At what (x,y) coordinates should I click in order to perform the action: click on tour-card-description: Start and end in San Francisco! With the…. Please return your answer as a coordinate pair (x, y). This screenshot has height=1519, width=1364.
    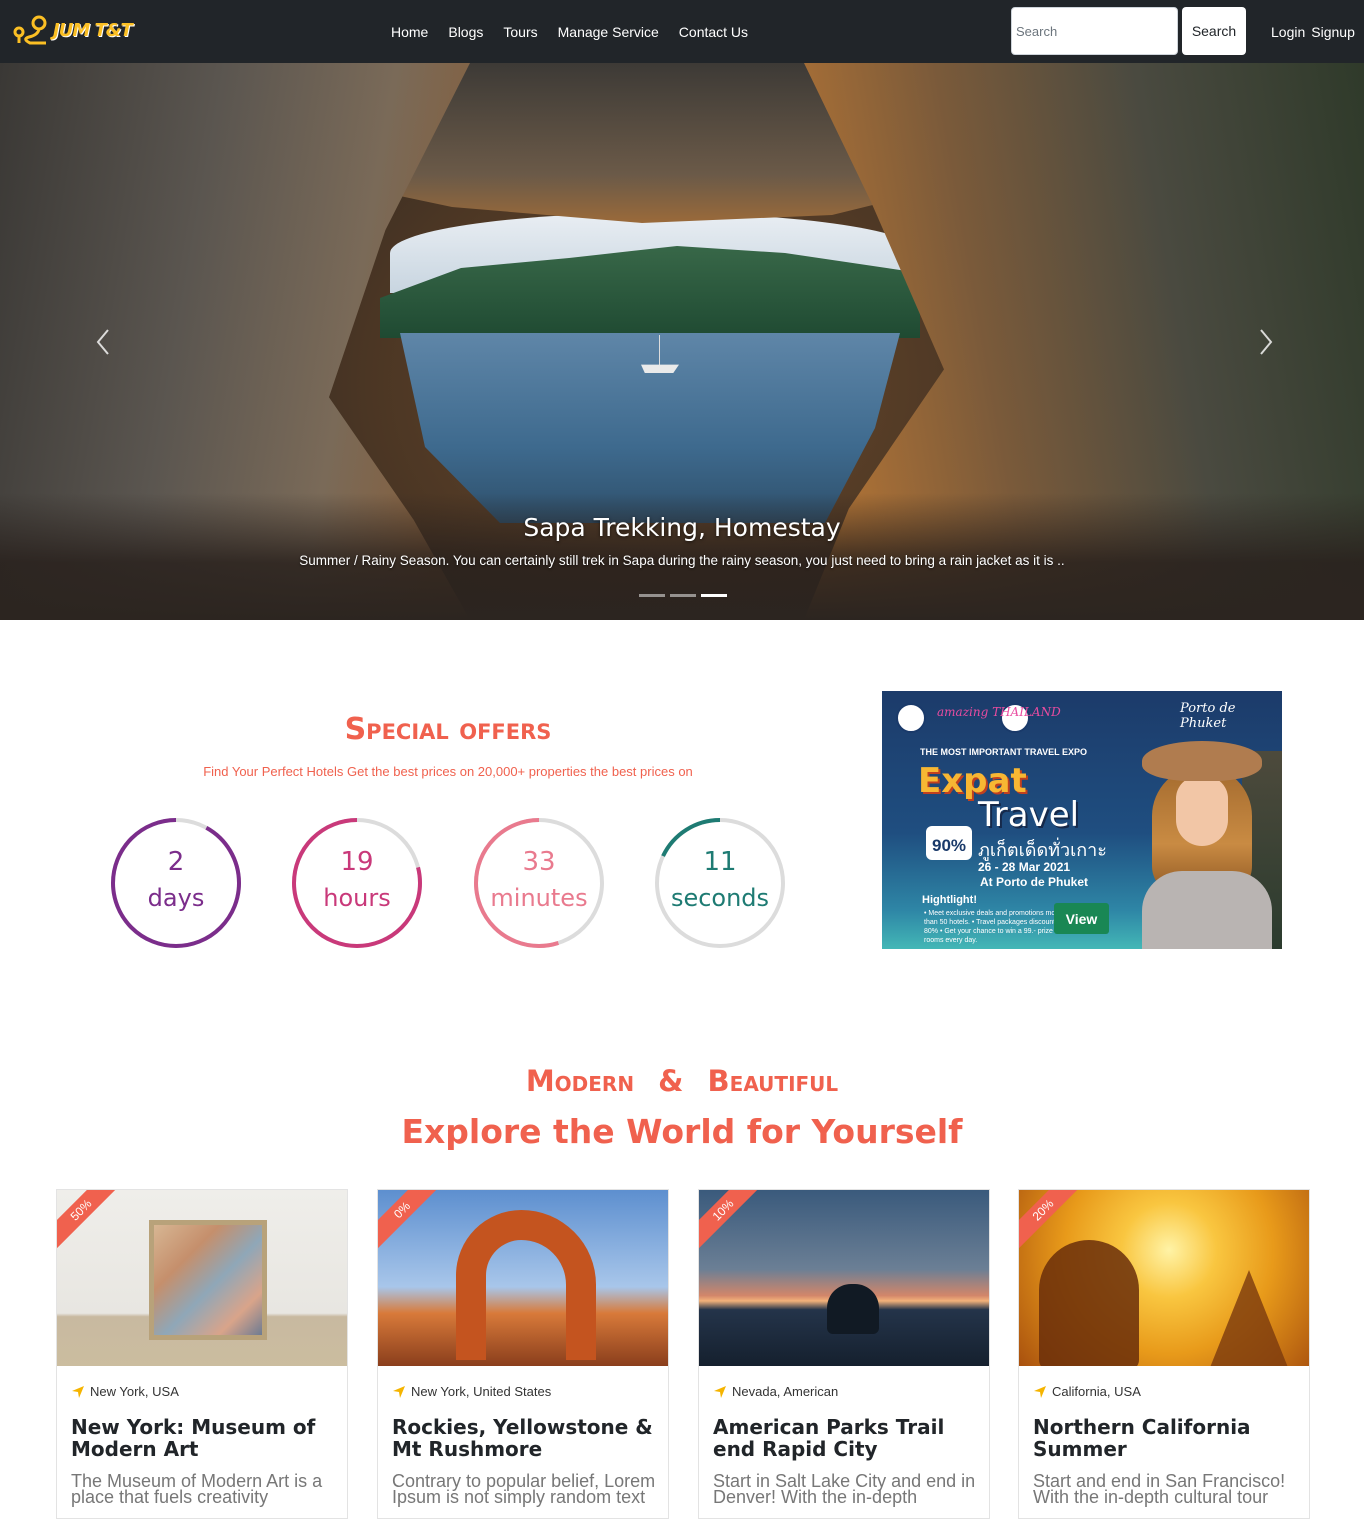
    Looking at the image, I should click on (1159, 1489).